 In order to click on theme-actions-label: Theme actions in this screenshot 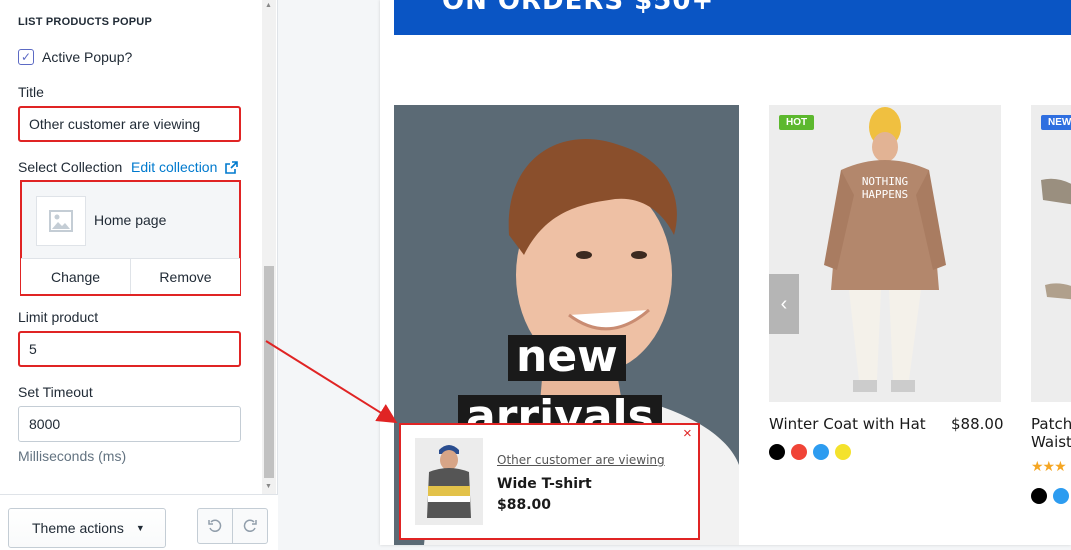, I will do `click(78, 528)`.